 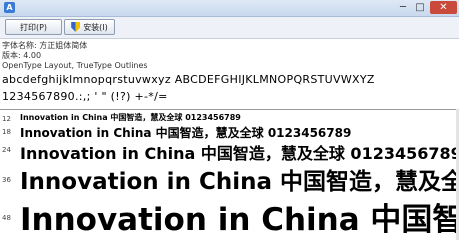 What do you see at coordinates (22, 55) in the screenshot?
I see `version-text: 版本: 4.00` at bounding box center [22, 55].